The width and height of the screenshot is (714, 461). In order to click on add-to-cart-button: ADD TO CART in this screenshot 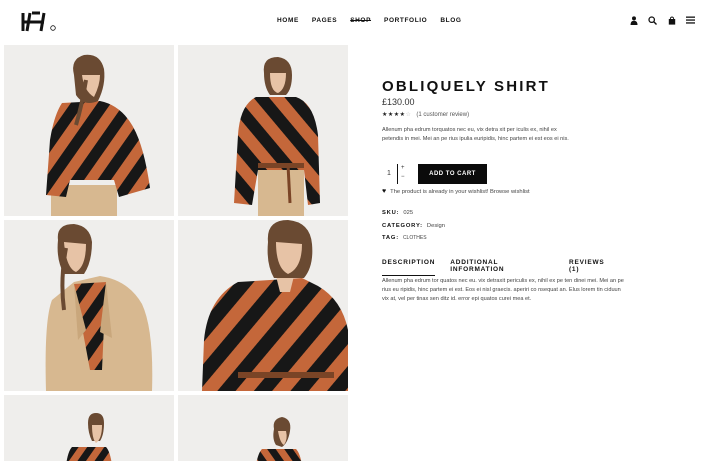, I will do `click(452, 174)`.